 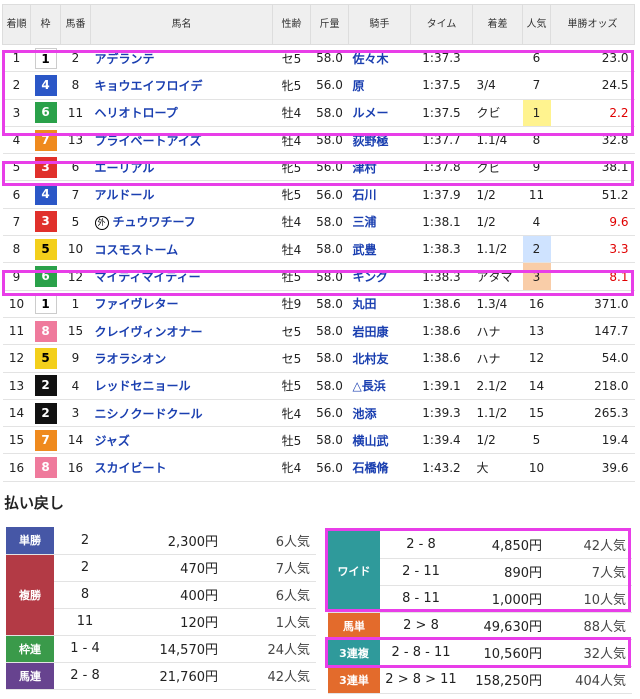 What do you see at coordinates (318, 85) in the screenshot?
I see `result-row: 2 4 8 キョウエイフロイデ 牝5 56.0 原 1:37.5 3/4 7 24.5` at bounding box center [318, 85].